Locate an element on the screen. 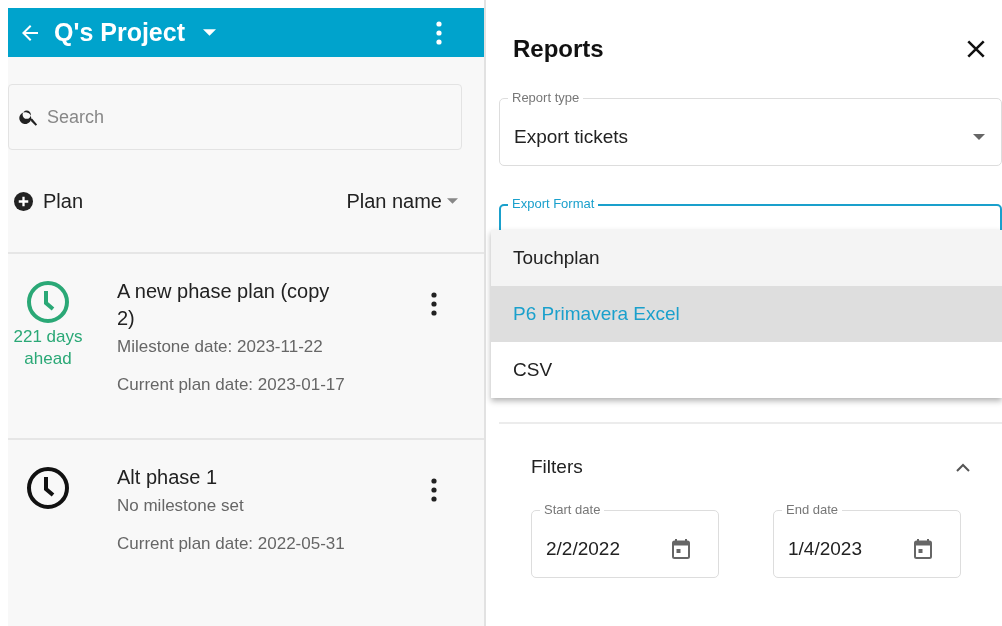 The width and height of the screenshot is (1002, 626). field-value: Export tickets is located at coordinates (571, 137).